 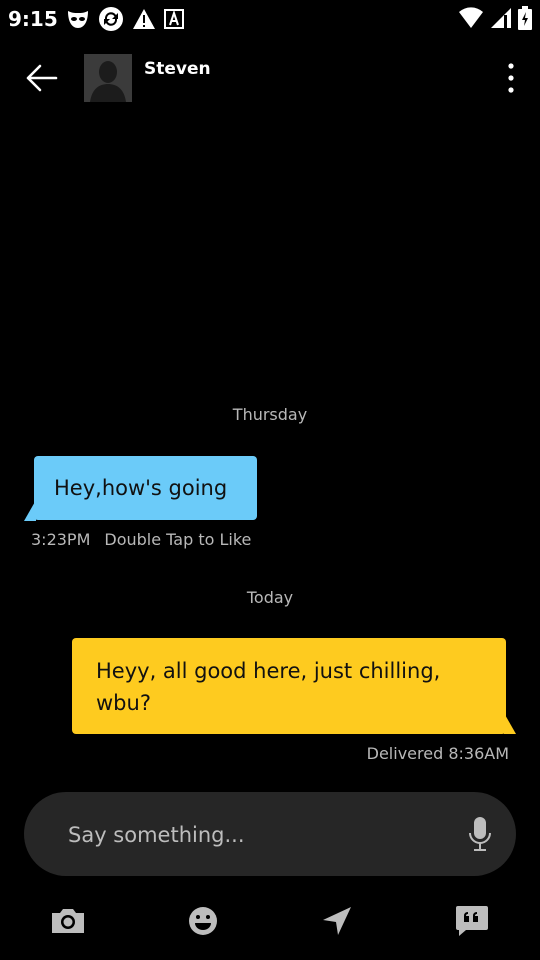 I want to click on wifi-icon, so click(x=471, y=18).